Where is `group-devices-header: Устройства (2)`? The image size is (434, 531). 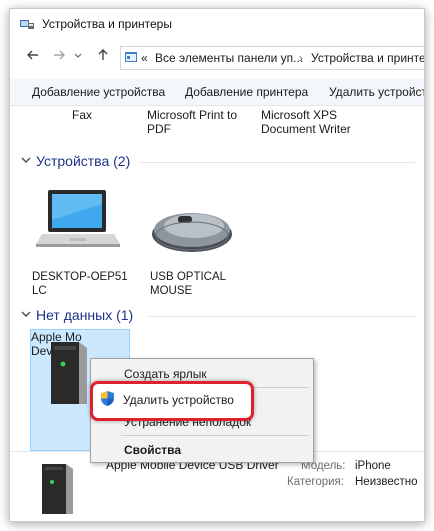 group-devices-header: Устройства (2) is located at coordinates (217, 162).